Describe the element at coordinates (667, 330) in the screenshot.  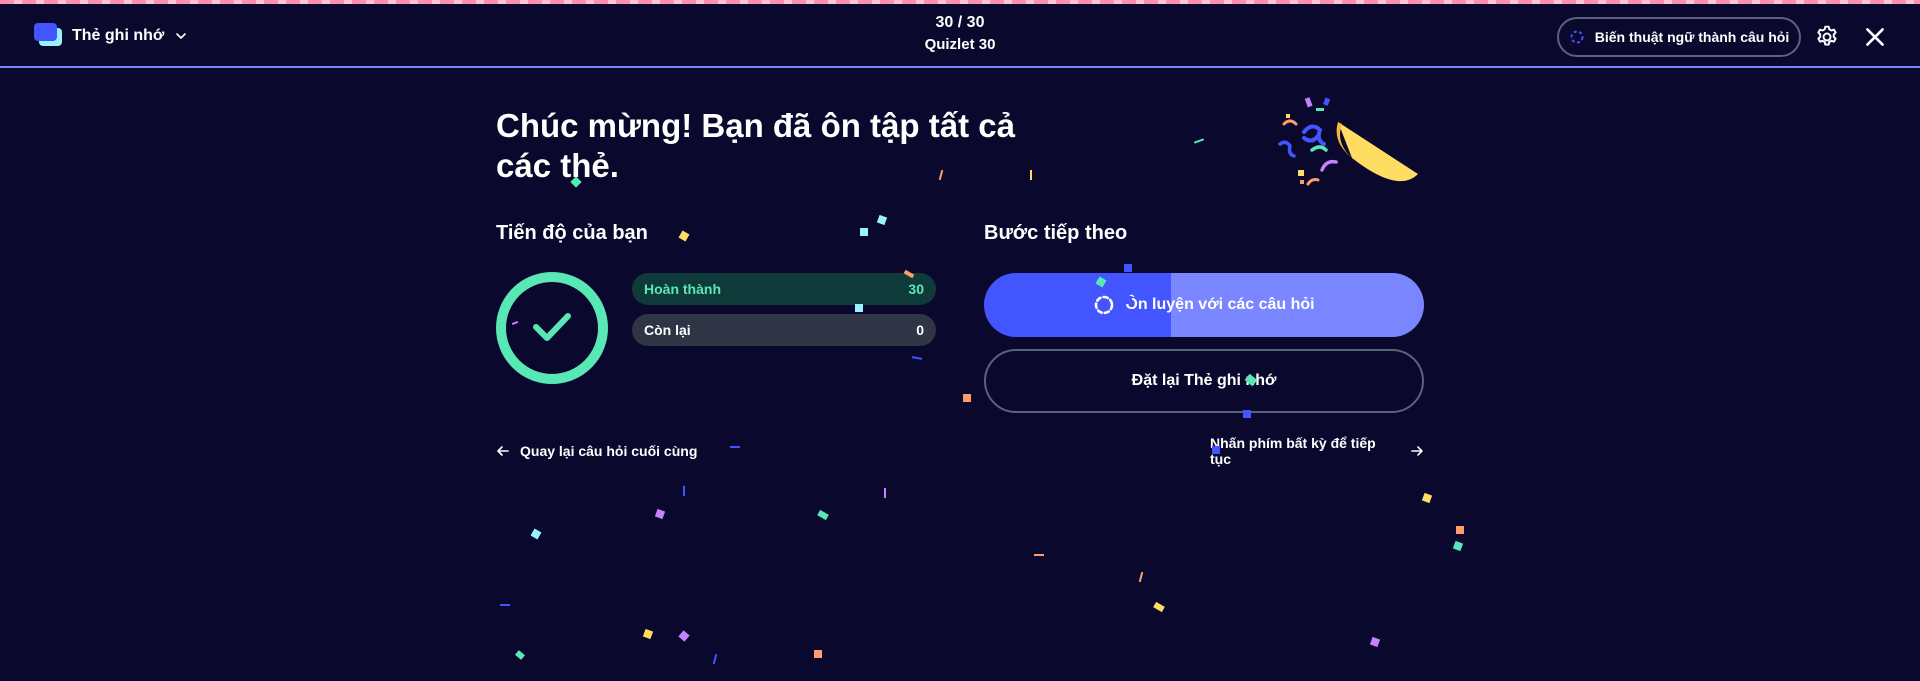
I see `remaining-label: Còn lại` at that location.